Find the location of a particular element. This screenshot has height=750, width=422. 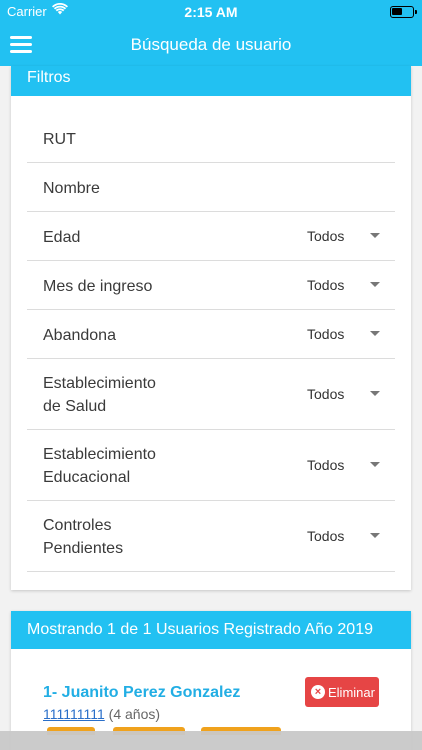

filter-edad: Edad Todos is located at coordinates (211, 236).